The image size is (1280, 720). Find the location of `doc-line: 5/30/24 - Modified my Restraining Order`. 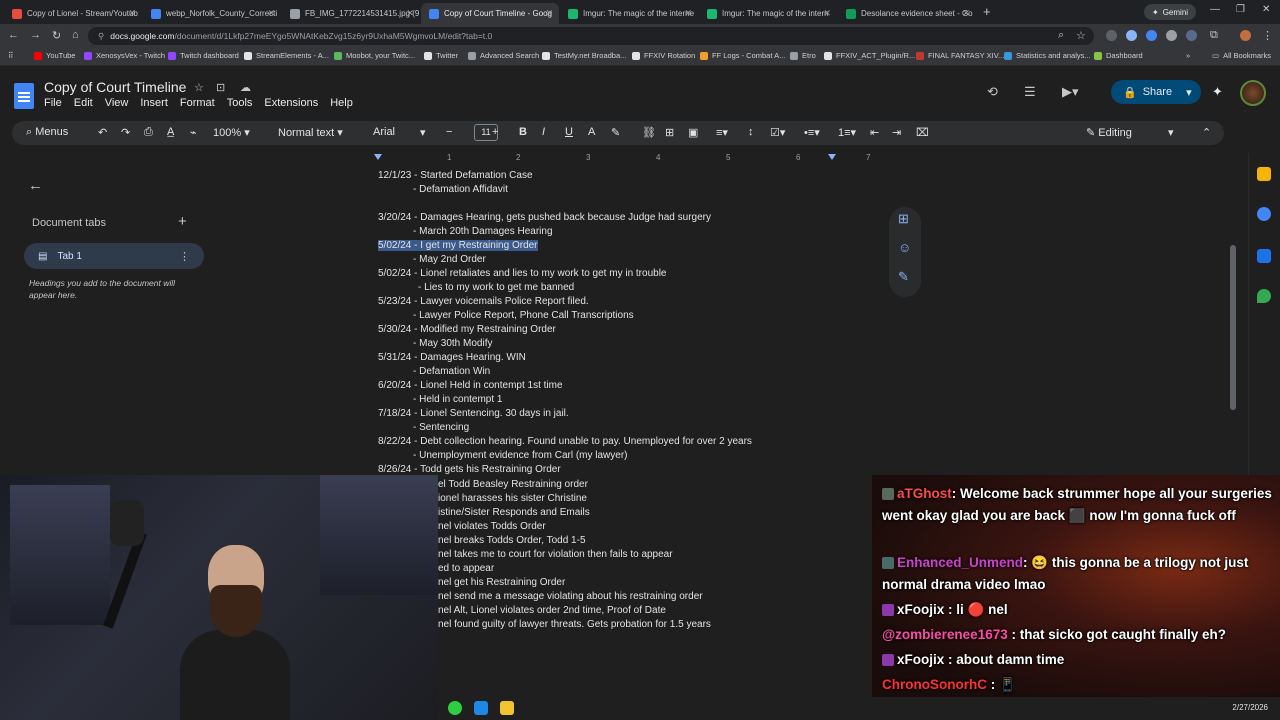

doc-line: 5/30/24 - Modified my Restraining Order is located at coordinates (467, 329).